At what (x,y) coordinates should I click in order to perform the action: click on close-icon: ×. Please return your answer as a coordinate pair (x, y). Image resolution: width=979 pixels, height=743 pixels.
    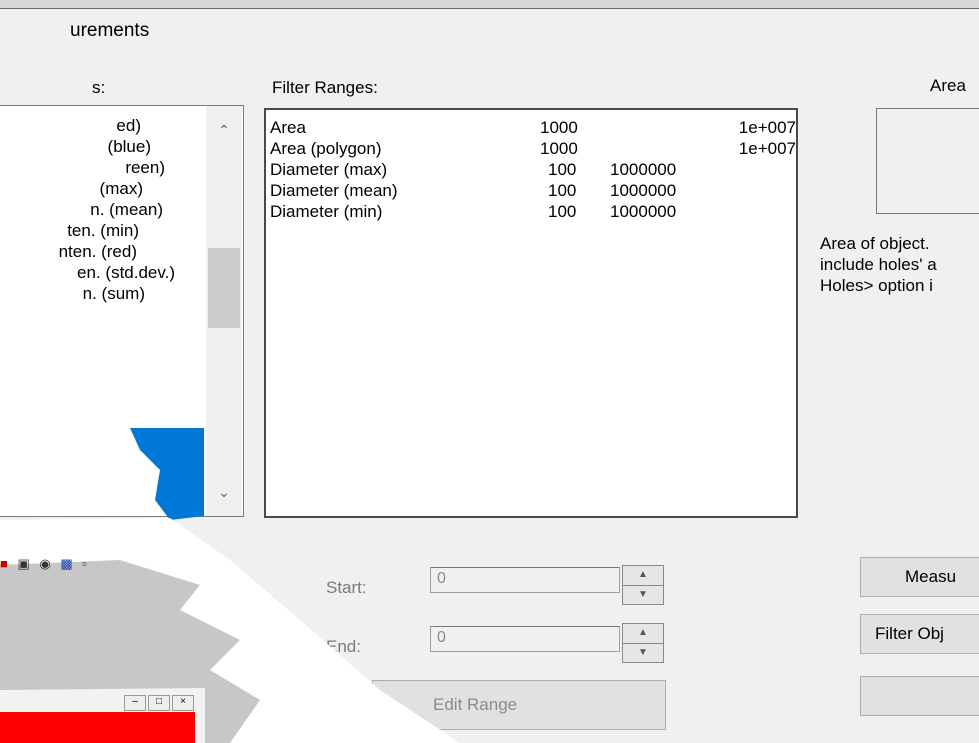
    Looking at the image, I should click on (183, 703).